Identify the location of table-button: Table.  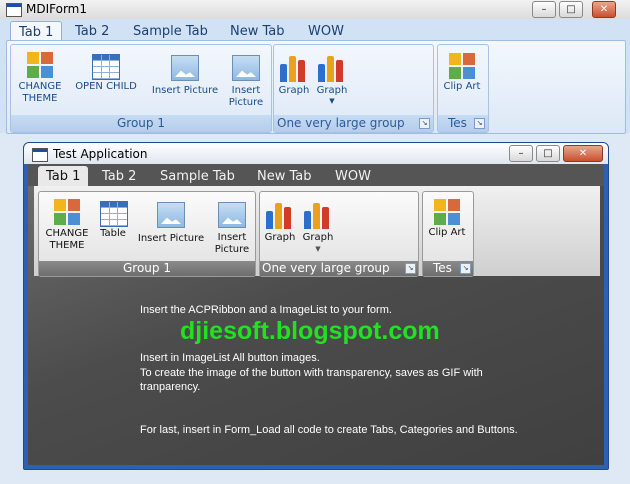
(113, 221).